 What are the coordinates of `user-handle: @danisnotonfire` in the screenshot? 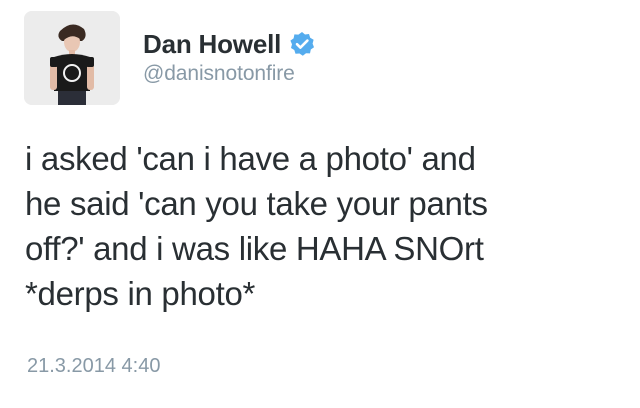 It's located at (219, 74).